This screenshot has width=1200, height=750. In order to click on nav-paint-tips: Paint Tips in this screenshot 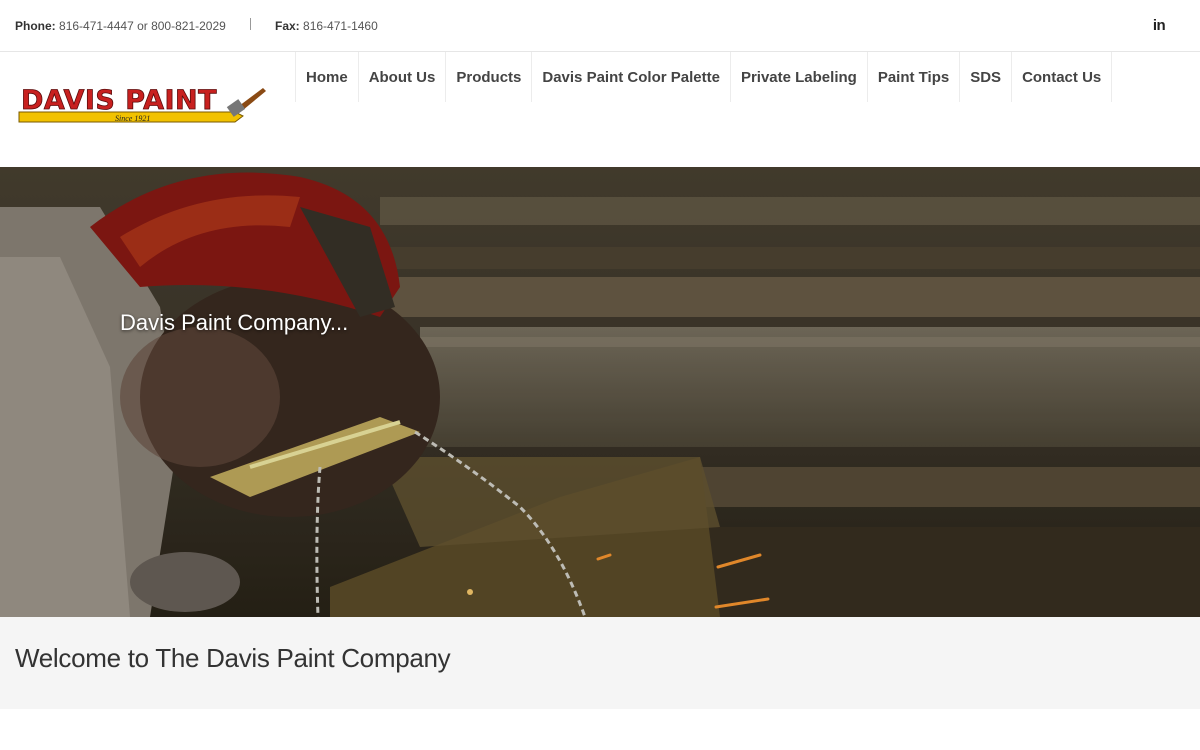, I will do `click(912, 77)`.